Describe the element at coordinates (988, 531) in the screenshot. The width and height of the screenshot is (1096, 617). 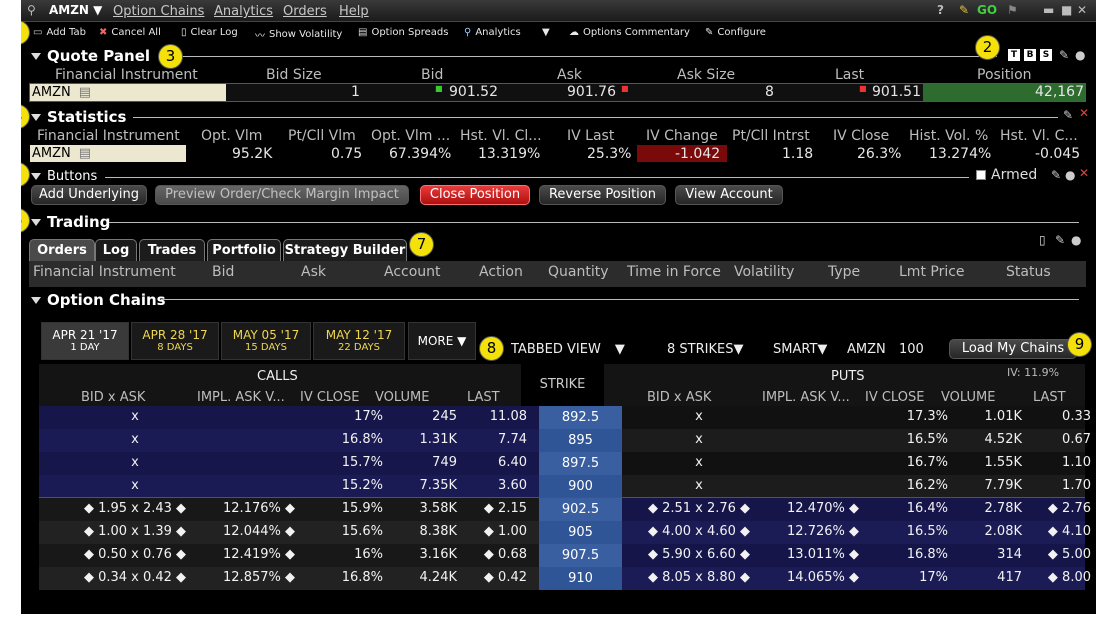
I see `puts-volume: 2.08K` at that location.